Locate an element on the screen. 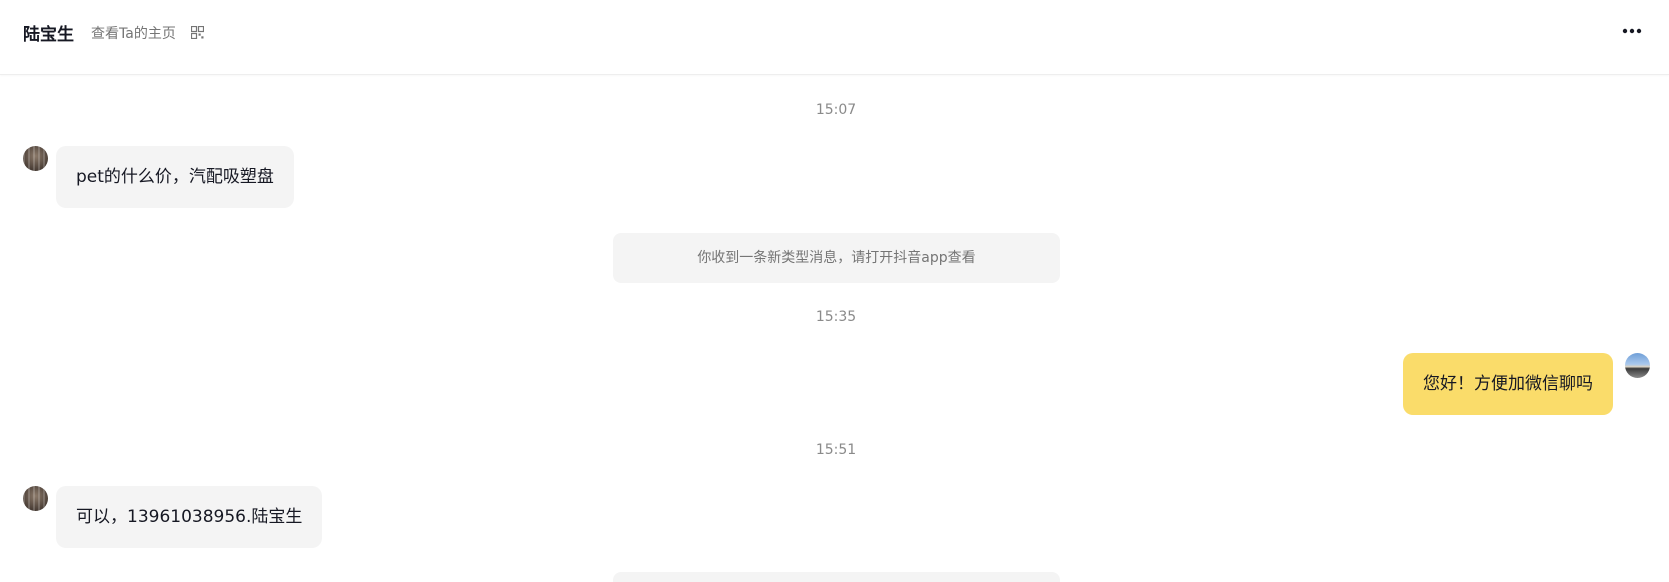  contact-name: 陆宝生 is located at coordinates (48, 35).